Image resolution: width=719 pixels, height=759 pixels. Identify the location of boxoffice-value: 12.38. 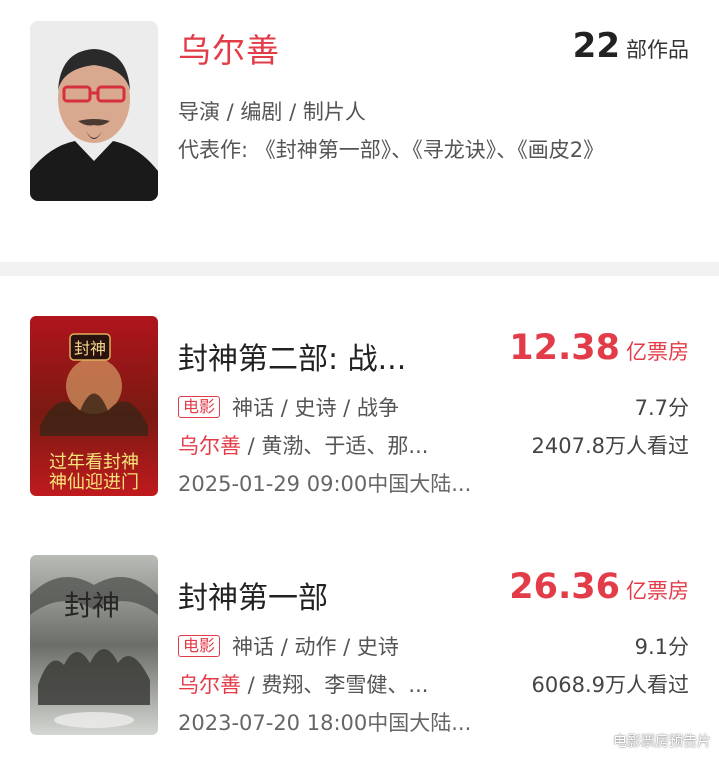
(564, 348).